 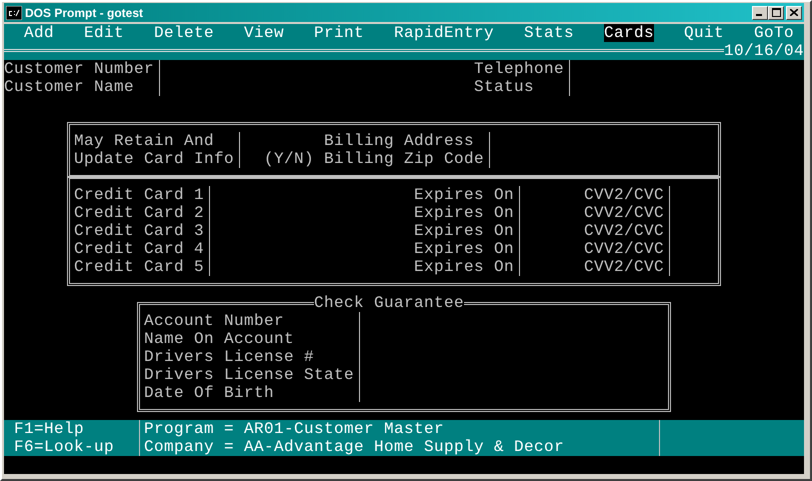 I want to click on maximize-icon, so click(x=776, y=12).